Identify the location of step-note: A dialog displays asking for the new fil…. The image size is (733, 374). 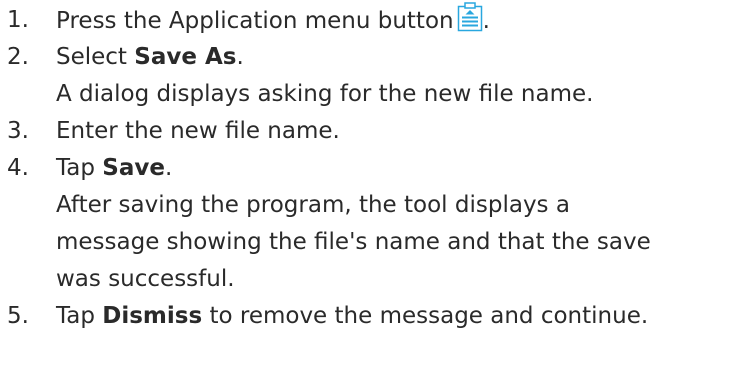
(325, 94).